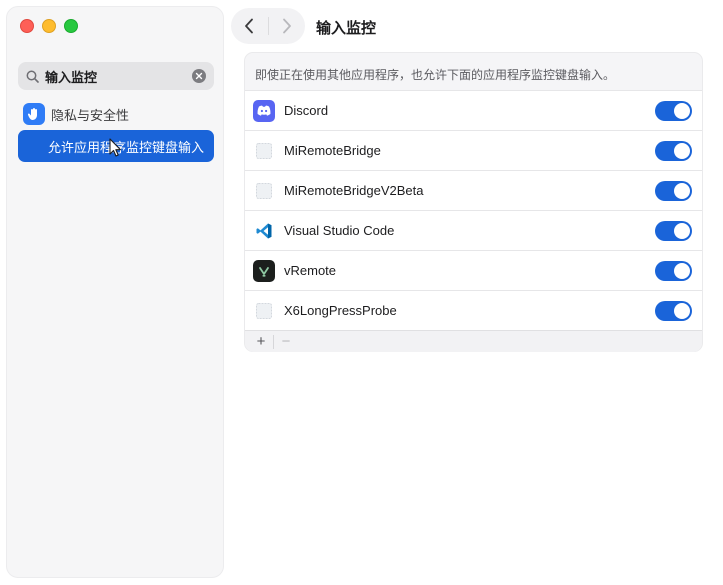  What do you see at coordinates (473, 310) in the screenshot?
I see `list-item: X6LongPressProbe` at bounding box center [473, 310].